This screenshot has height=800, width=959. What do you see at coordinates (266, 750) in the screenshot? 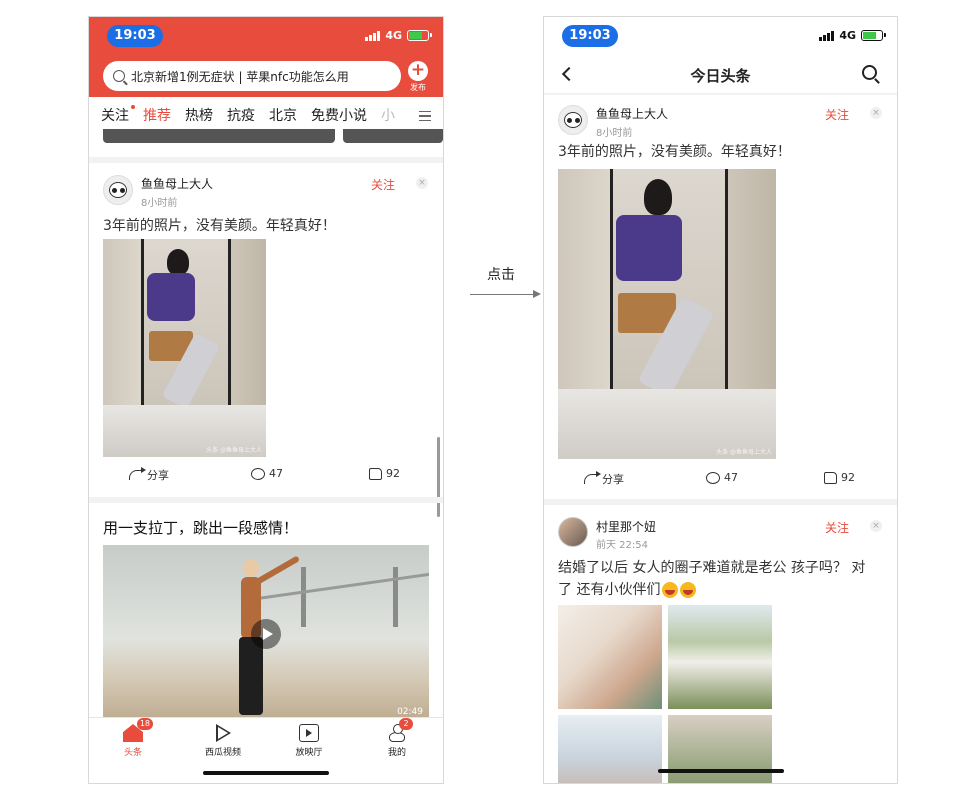
I see `bottom-nav: 18 头条 西瓜视频 放映厅 2 我的` at bounding box center [266, 750].